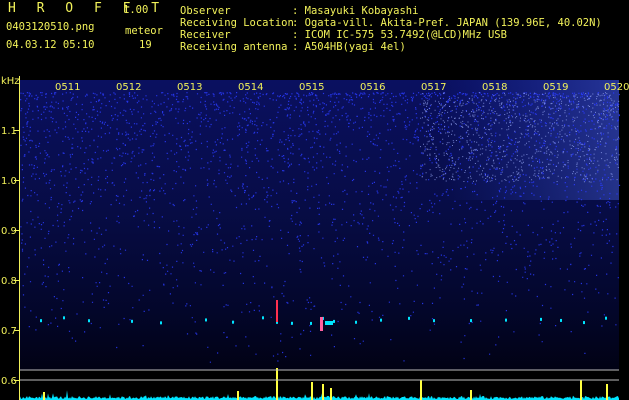 The image size is (629, 400). Describe the element at coordinates (205, 11) in the screenshot. I see `observer-label: Observer` at that location.